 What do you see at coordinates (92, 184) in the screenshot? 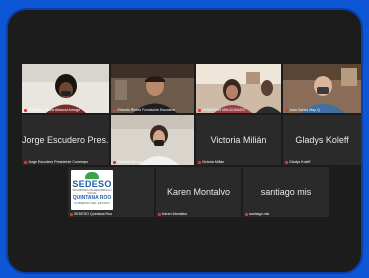
I see `logo-title: SEDESO` at bounding box center [92, 184].